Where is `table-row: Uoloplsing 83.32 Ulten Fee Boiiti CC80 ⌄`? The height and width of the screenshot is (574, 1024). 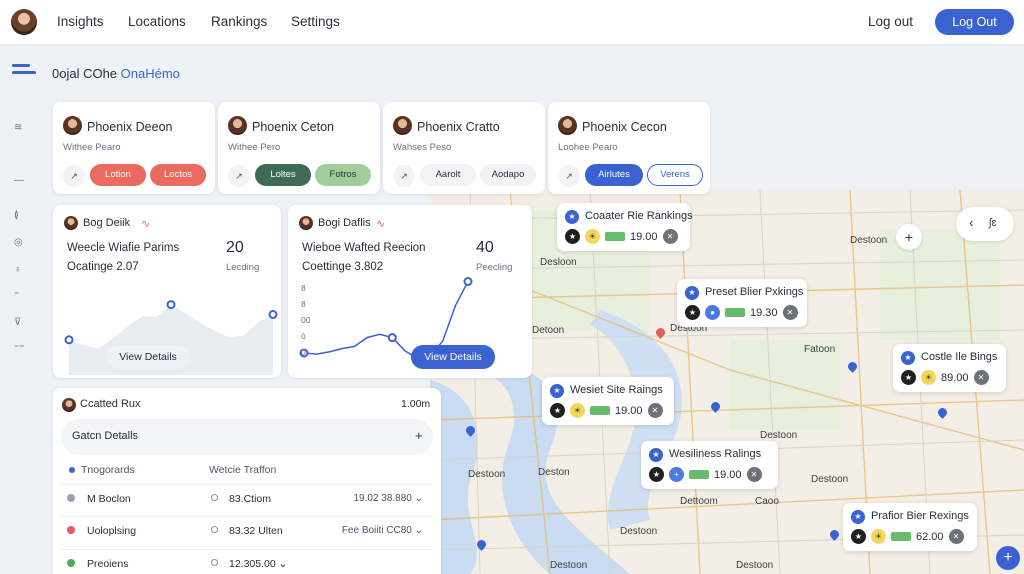 table-row: Uoloplsing 83.32 Ulten Fee Boiiti CC80 ⌄ is located at coordinates (247, 531).